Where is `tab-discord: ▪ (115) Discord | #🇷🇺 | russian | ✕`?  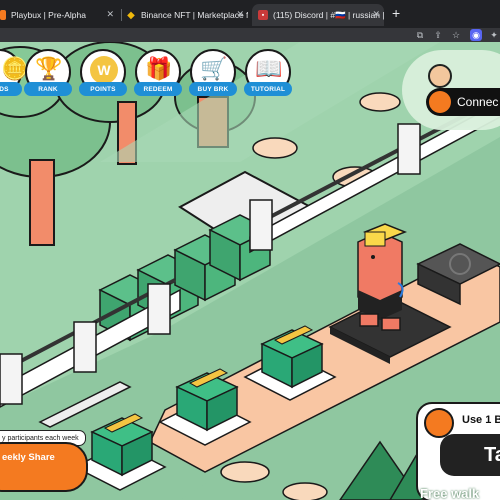 tab-discord: ▪ (115) Discord | #🇷🇺 | russian | ✕ is located at coordinates (318, 15).